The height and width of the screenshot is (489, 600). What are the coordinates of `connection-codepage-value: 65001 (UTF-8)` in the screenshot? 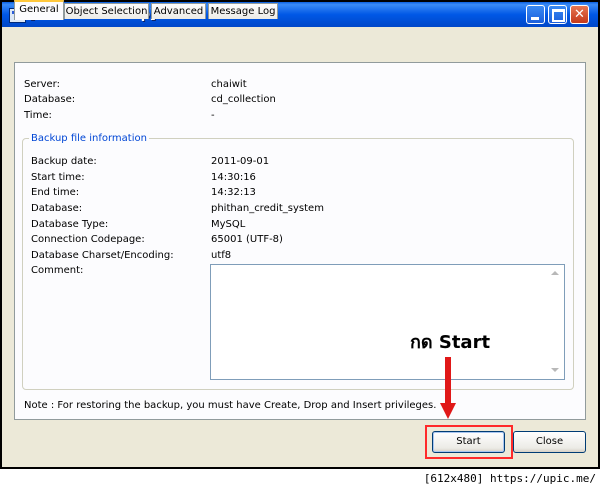 It's located at (247, 239).